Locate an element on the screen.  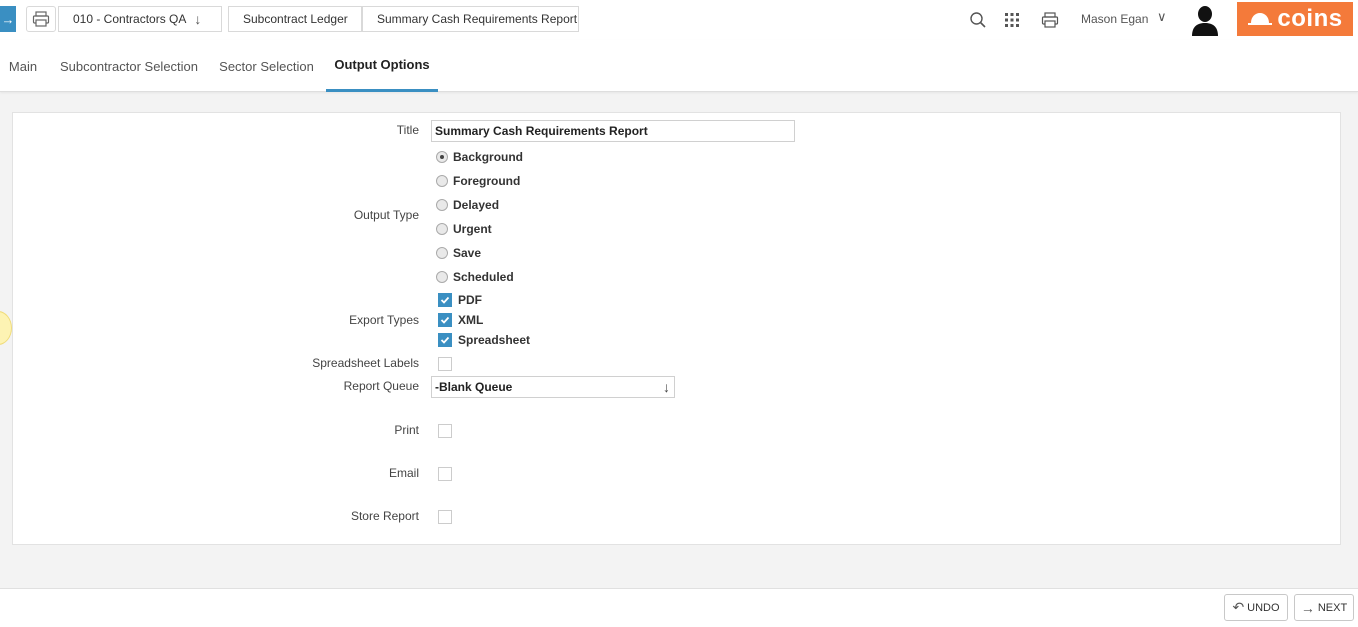
breadcrumb-company: 010 - Contractors QA ↓ is located at coordinates (140, 19).